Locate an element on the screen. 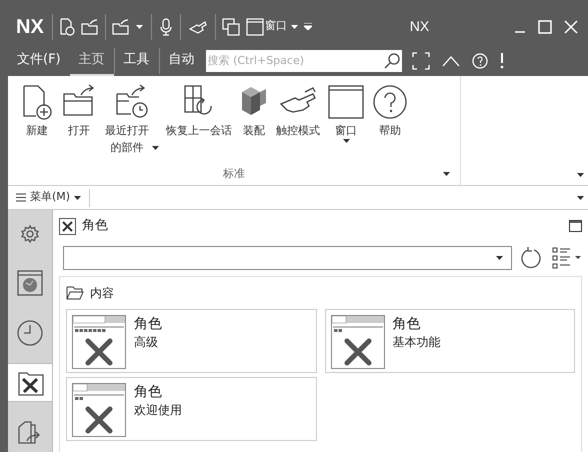 Image resolution: width=588 pixels, height=452 pixels. ribbon-button: 触控模式 is located at coordinates (298, 111).